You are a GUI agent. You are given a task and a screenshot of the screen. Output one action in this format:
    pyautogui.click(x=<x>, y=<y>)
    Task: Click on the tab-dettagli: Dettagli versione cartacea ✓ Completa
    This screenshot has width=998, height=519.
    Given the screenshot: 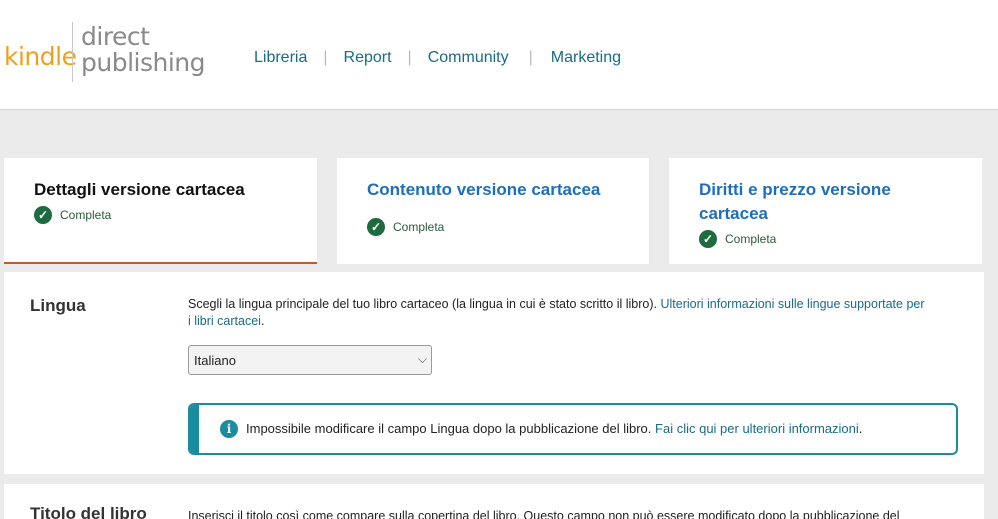 What is the action you would take?
    pyautogui.click(x=160, y=211)
    